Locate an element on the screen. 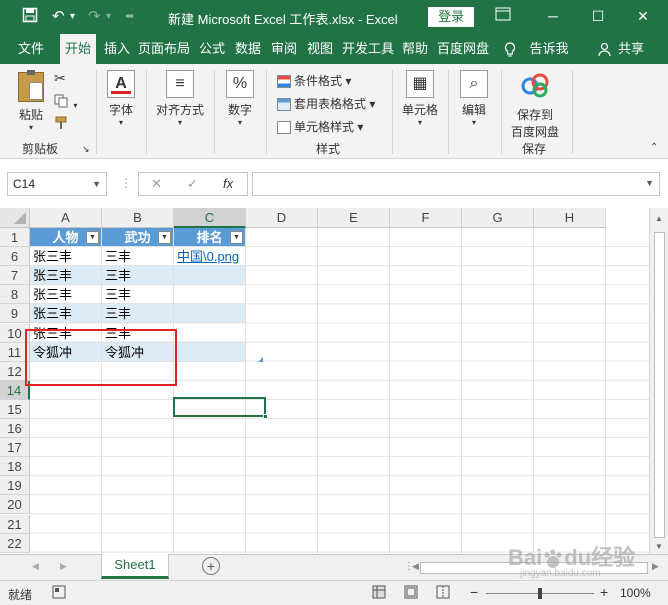 Image resolution: width=668 pixels, height=605 pixels. save-to-baidu-button: 保存到 百度网盘 is located at coordinates (535, 106).